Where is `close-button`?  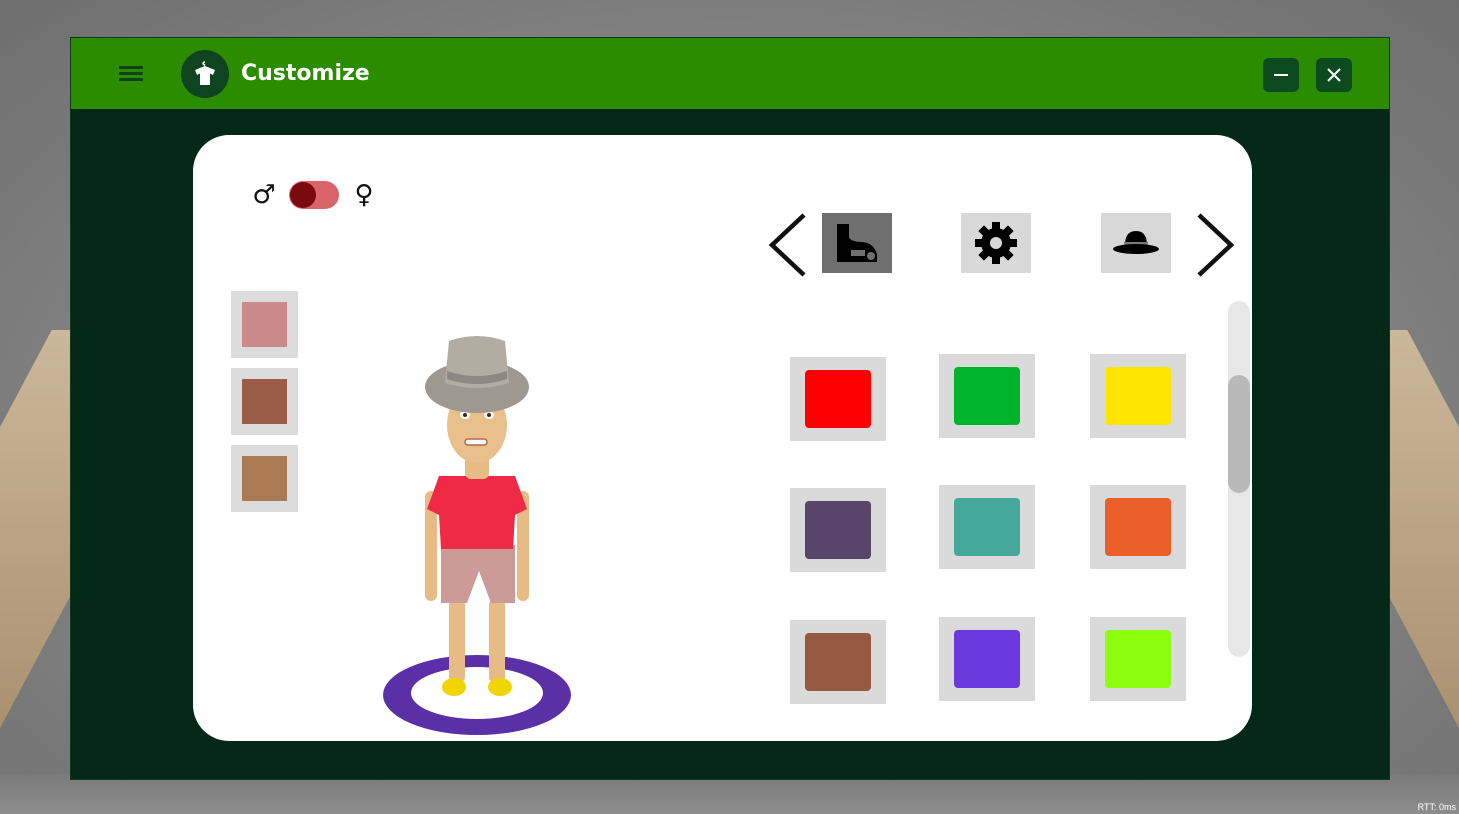
close-button is located at coordinates (1334, 75).